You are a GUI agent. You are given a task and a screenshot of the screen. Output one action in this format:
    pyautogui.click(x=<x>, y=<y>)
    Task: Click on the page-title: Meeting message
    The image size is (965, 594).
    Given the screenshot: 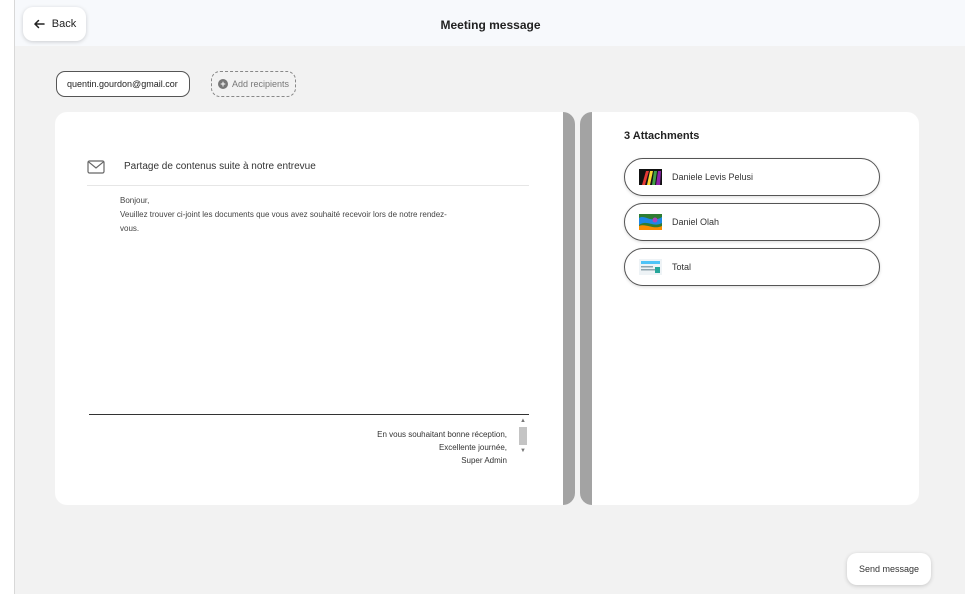 What is the action you would take?
    pyautogui.click(x=490, y=25)
    